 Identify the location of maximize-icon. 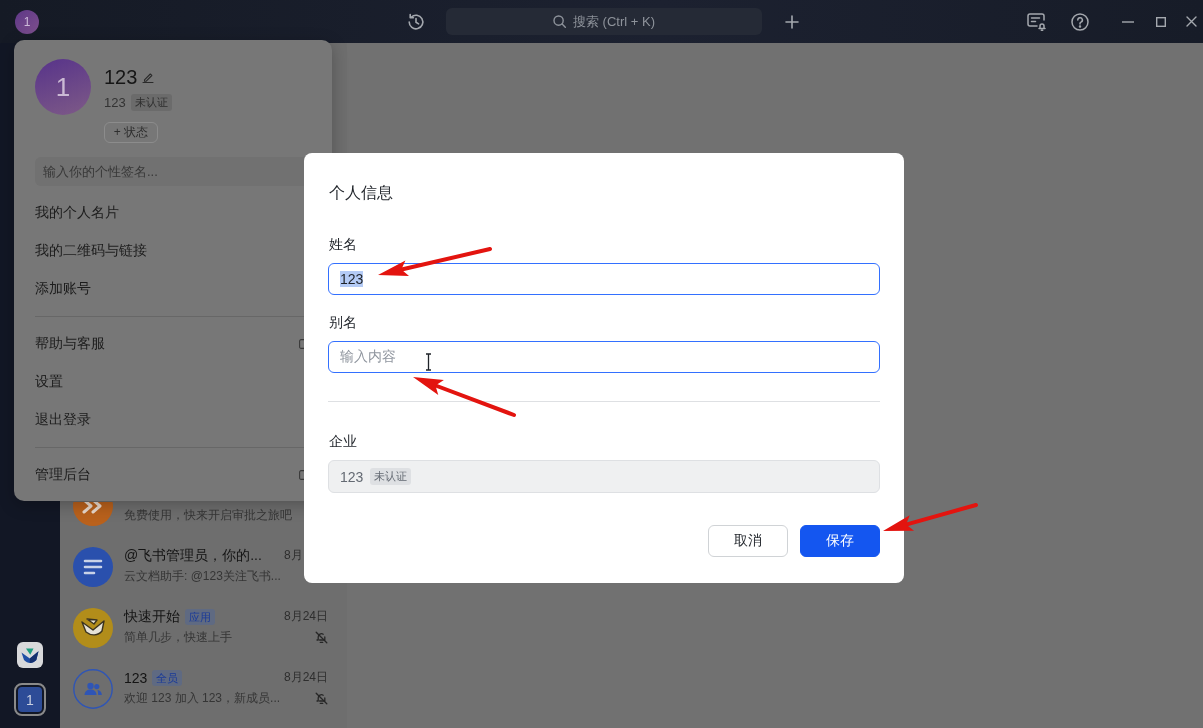
(1161, 21).